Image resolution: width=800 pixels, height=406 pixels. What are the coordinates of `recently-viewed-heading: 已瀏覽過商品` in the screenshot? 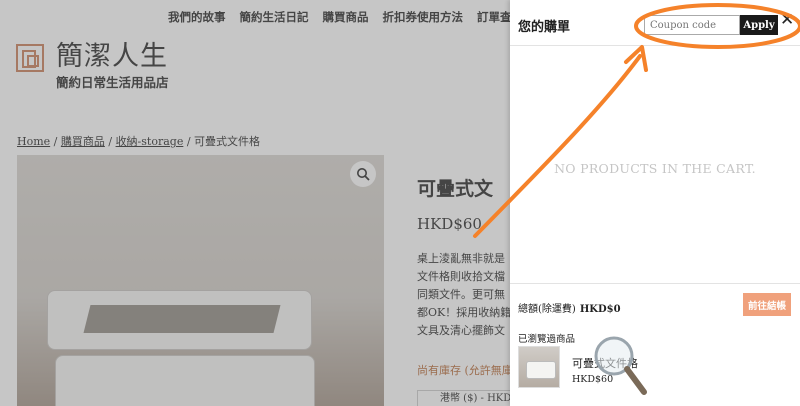 It's located at (547, 339).